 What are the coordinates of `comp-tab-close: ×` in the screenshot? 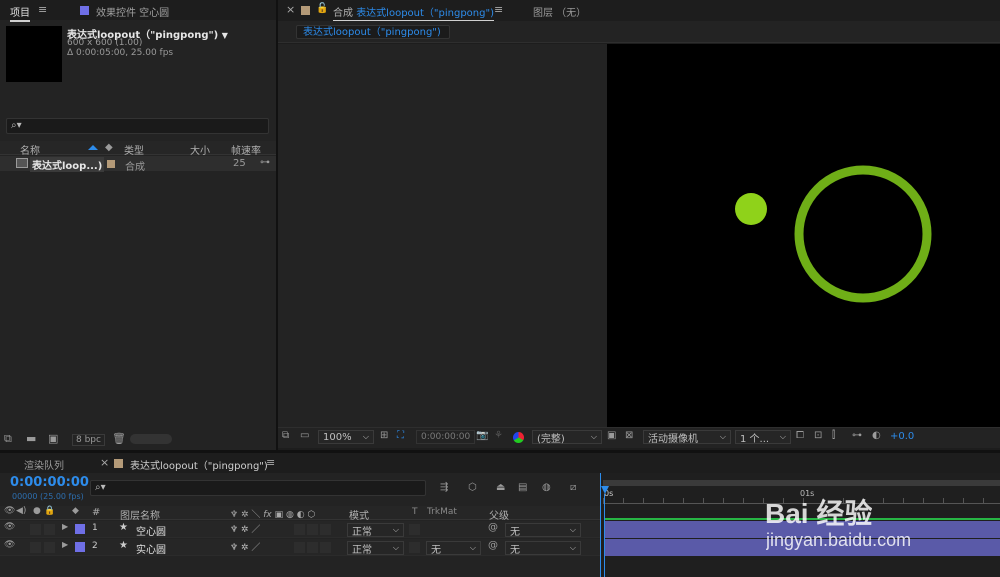 It's located at (290, 9).